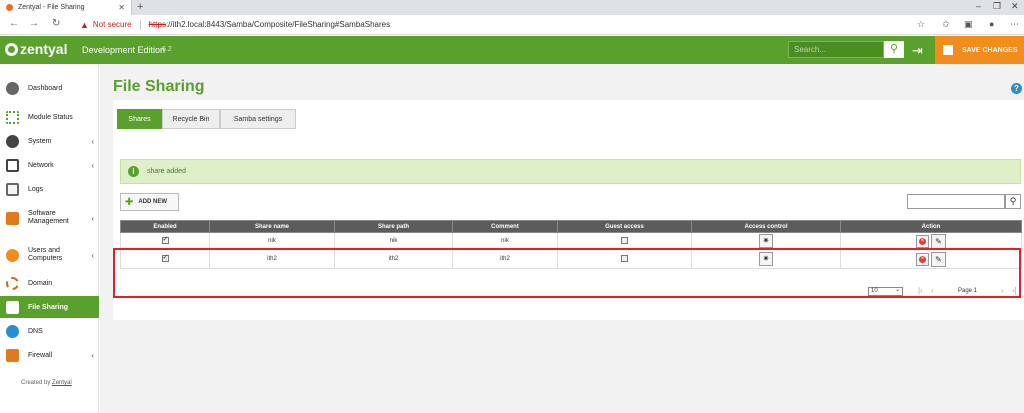 This screenshot has width=1024, height=413. What do you see at coordinates (12, 355) in the screenshot?
I see `firewall-icon` at bounding box center [12, 355].